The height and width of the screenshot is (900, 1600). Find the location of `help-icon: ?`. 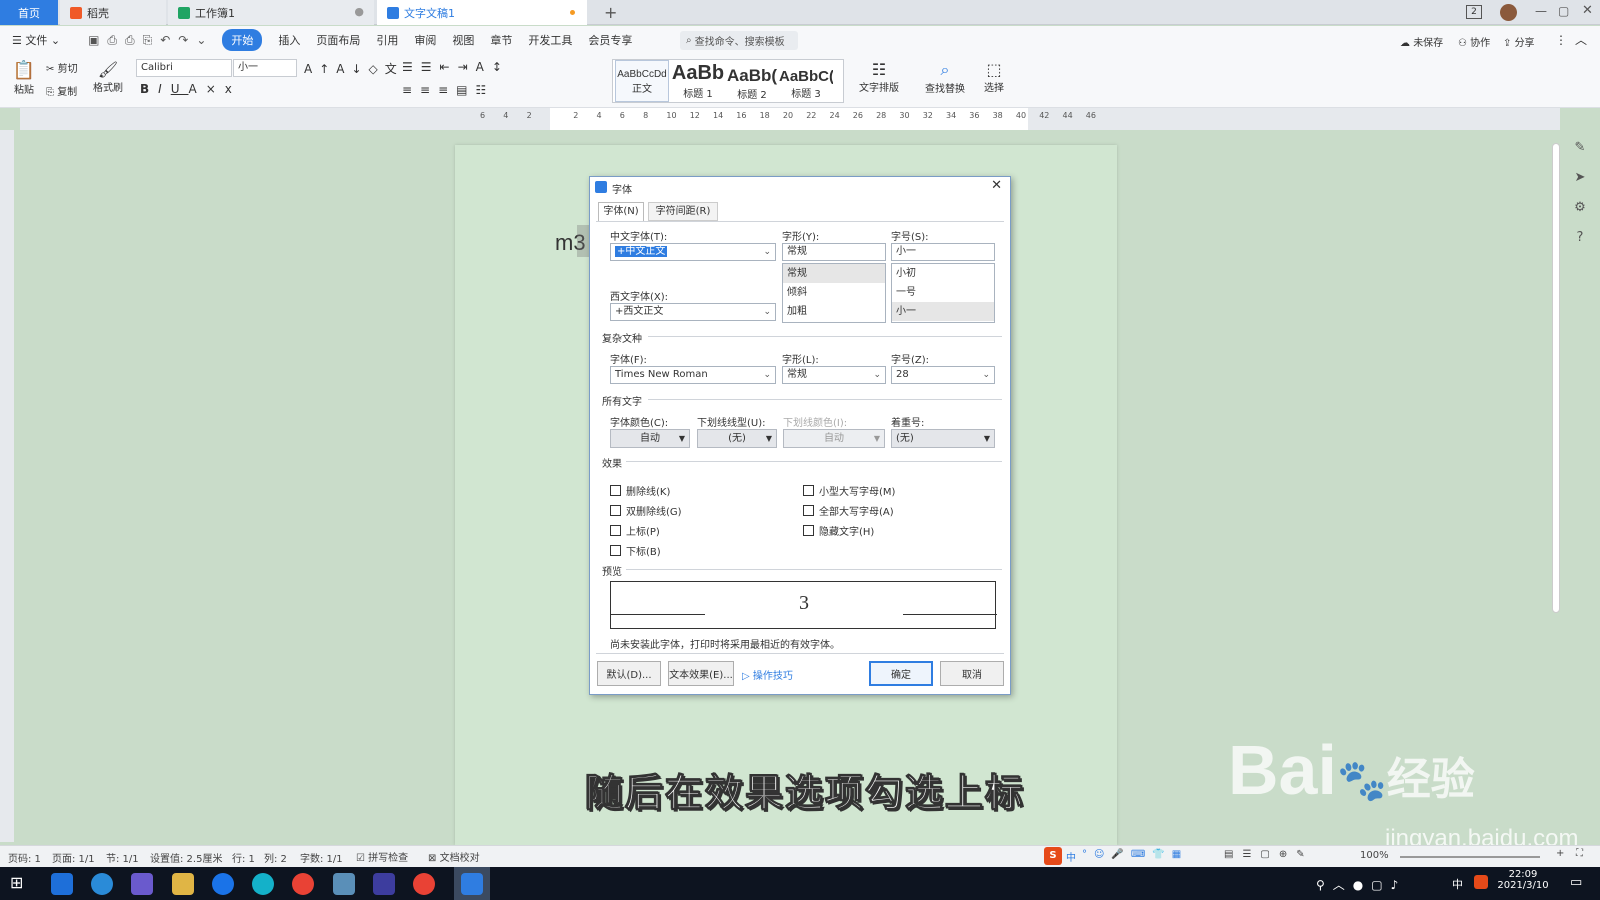

help-icon: ? is located at coordinates (1580, 238).